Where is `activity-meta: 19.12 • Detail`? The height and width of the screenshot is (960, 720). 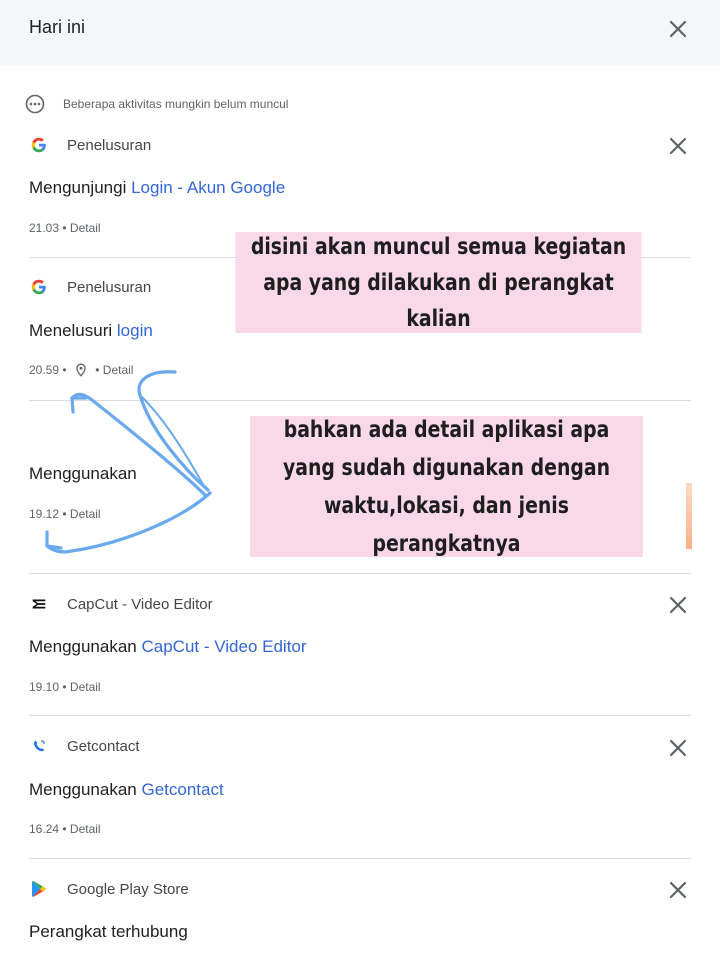
activity-meta: 19.12 • Detail is located at coordinates (65, 514).